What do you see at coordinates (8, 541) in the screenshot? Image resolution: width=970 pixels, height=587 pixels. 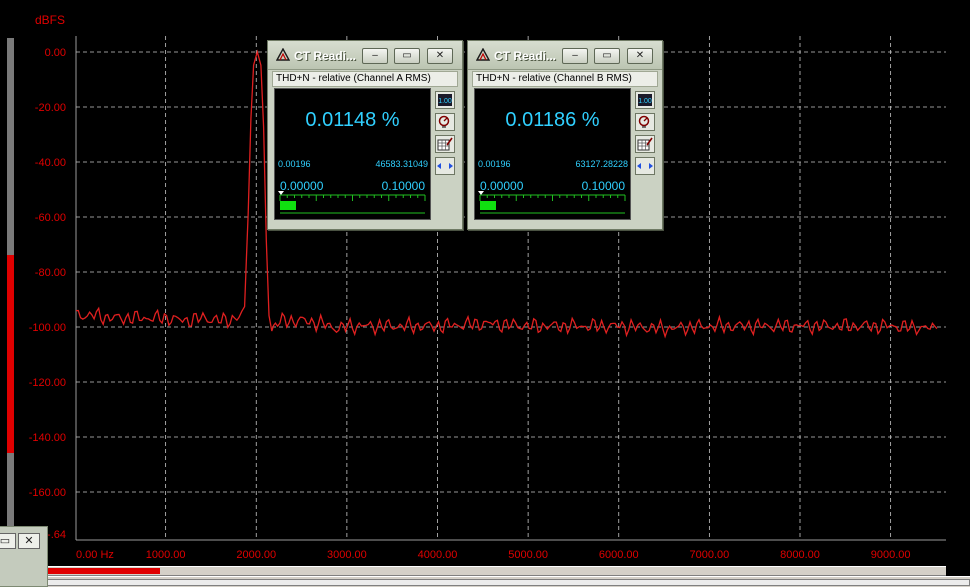 I see `partial-restore-button: ▭` at bounding box center [8, 541].